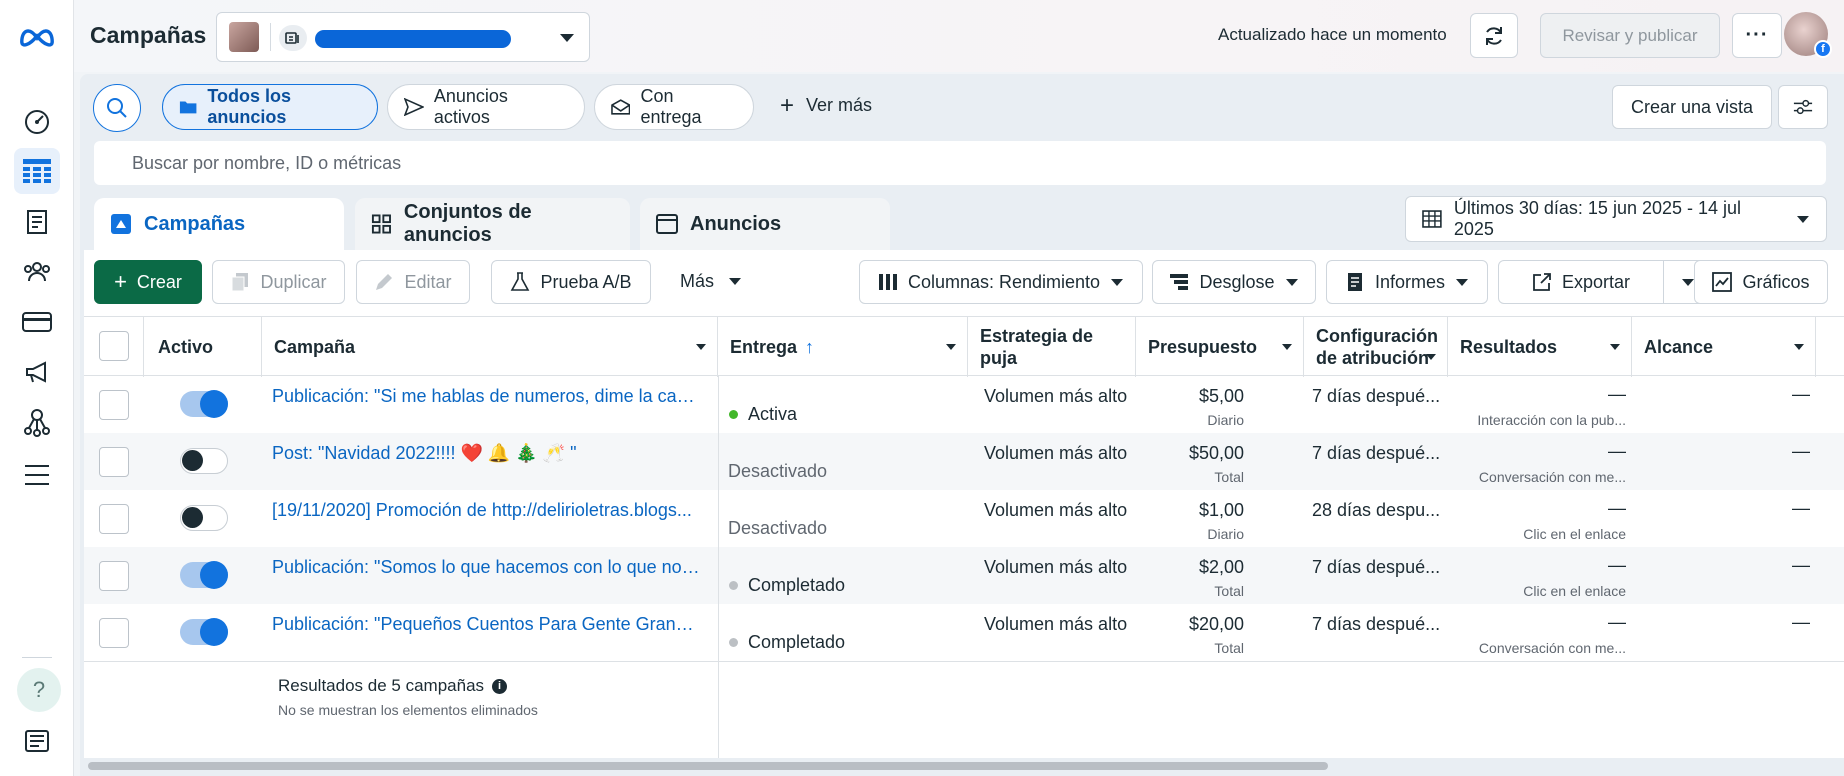 The width and height of the screenshot is (1844, 776). Describe the element at coordinates (1761, 282) in the screenshot. I see `charts-button: Gráficos` at that location.